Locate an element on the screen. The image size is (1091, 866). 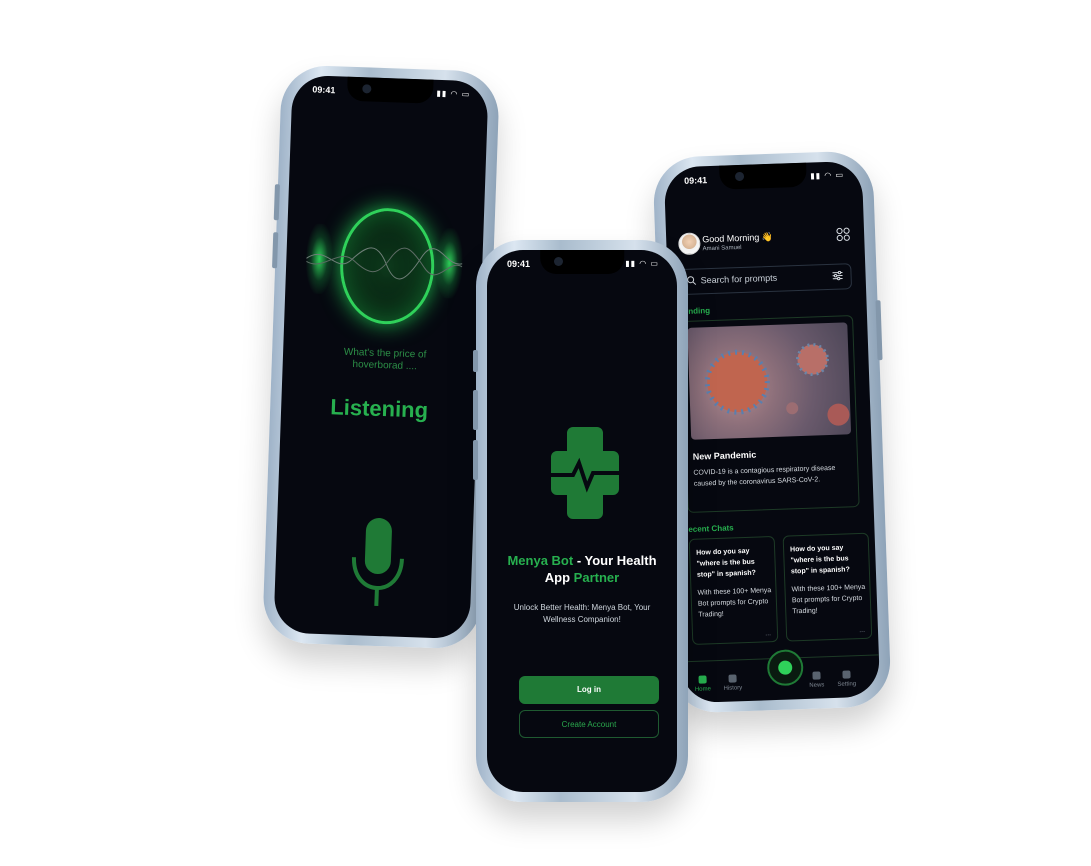
filter-icon is located at coordinates (837, 275).